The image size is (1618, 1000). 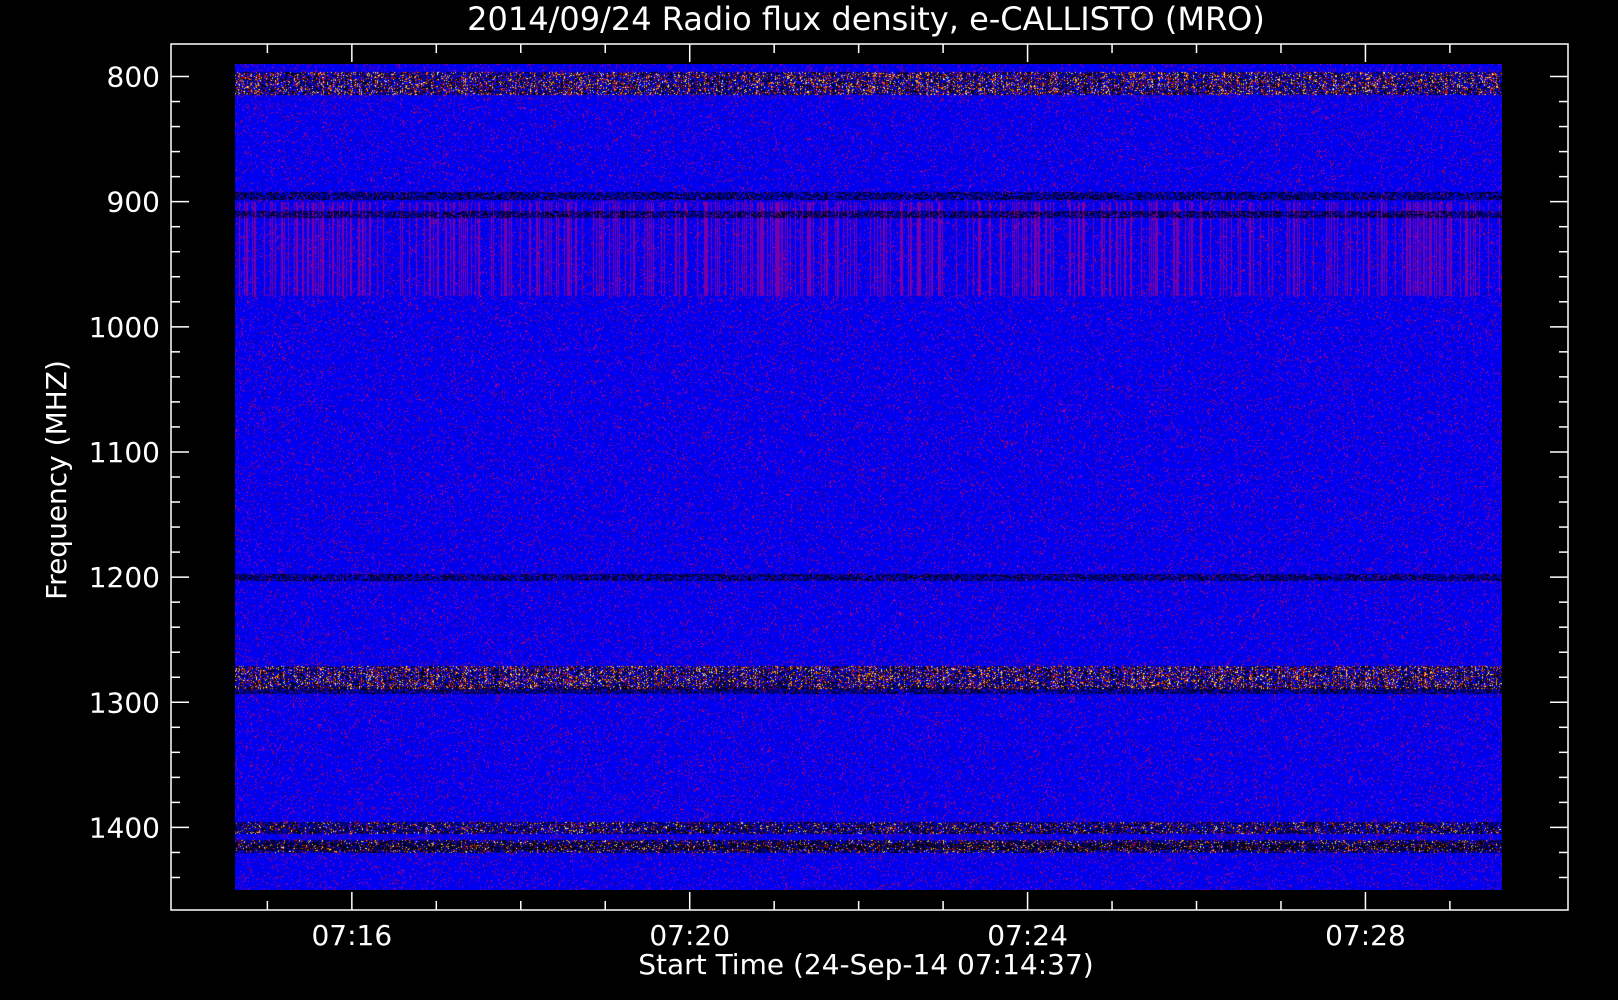 I want to click on y-tick-label: 1100, so click(x=124, y=452).